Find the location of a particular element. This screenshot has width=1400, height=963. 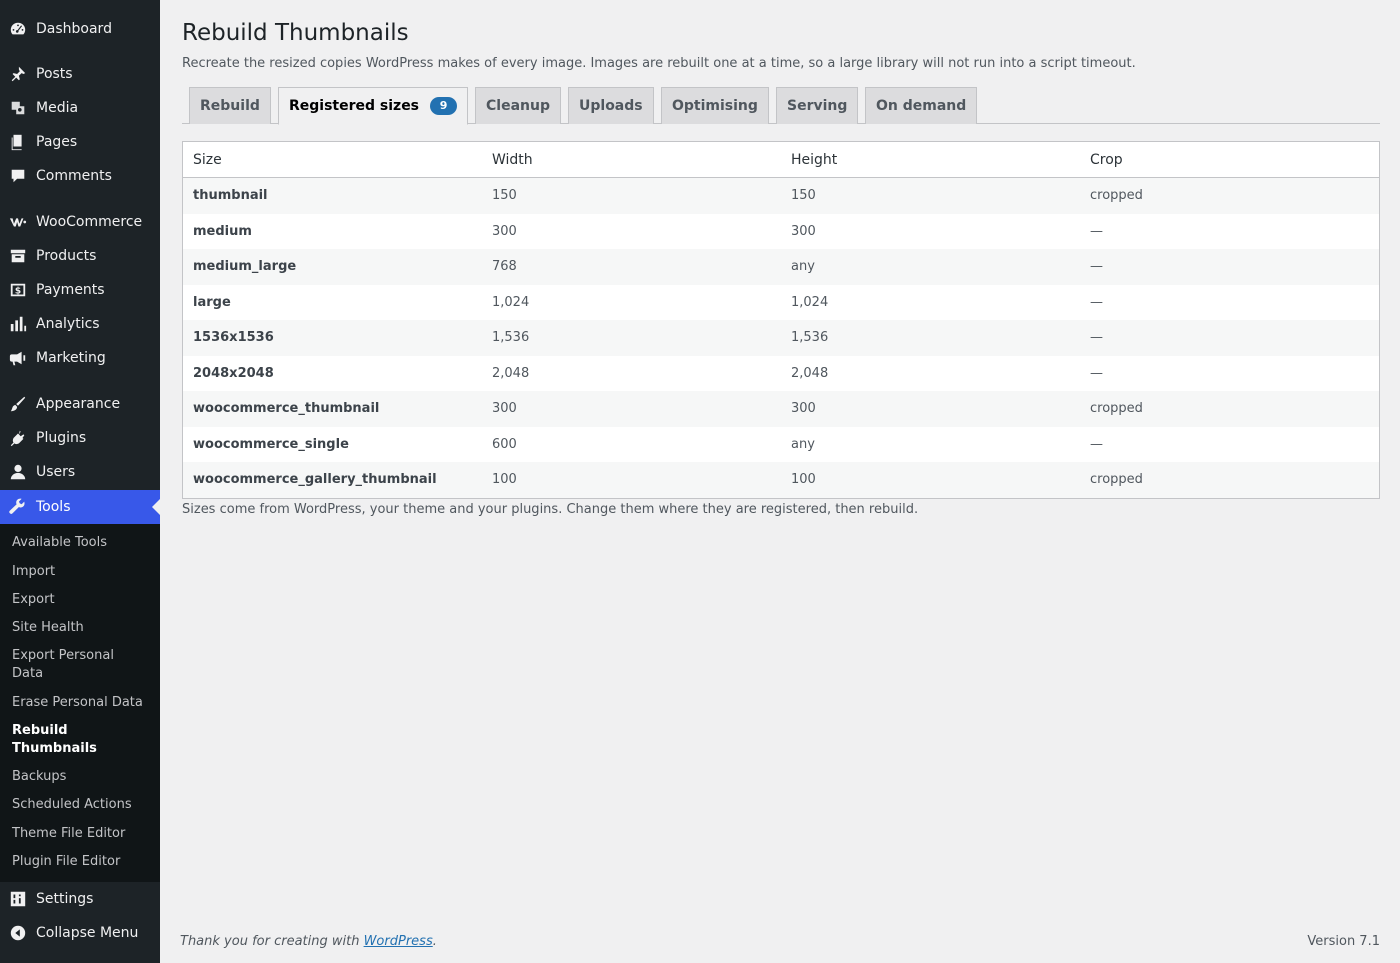

table-row: woocommerce_single 600 any — is located at coordinates (781, 445).